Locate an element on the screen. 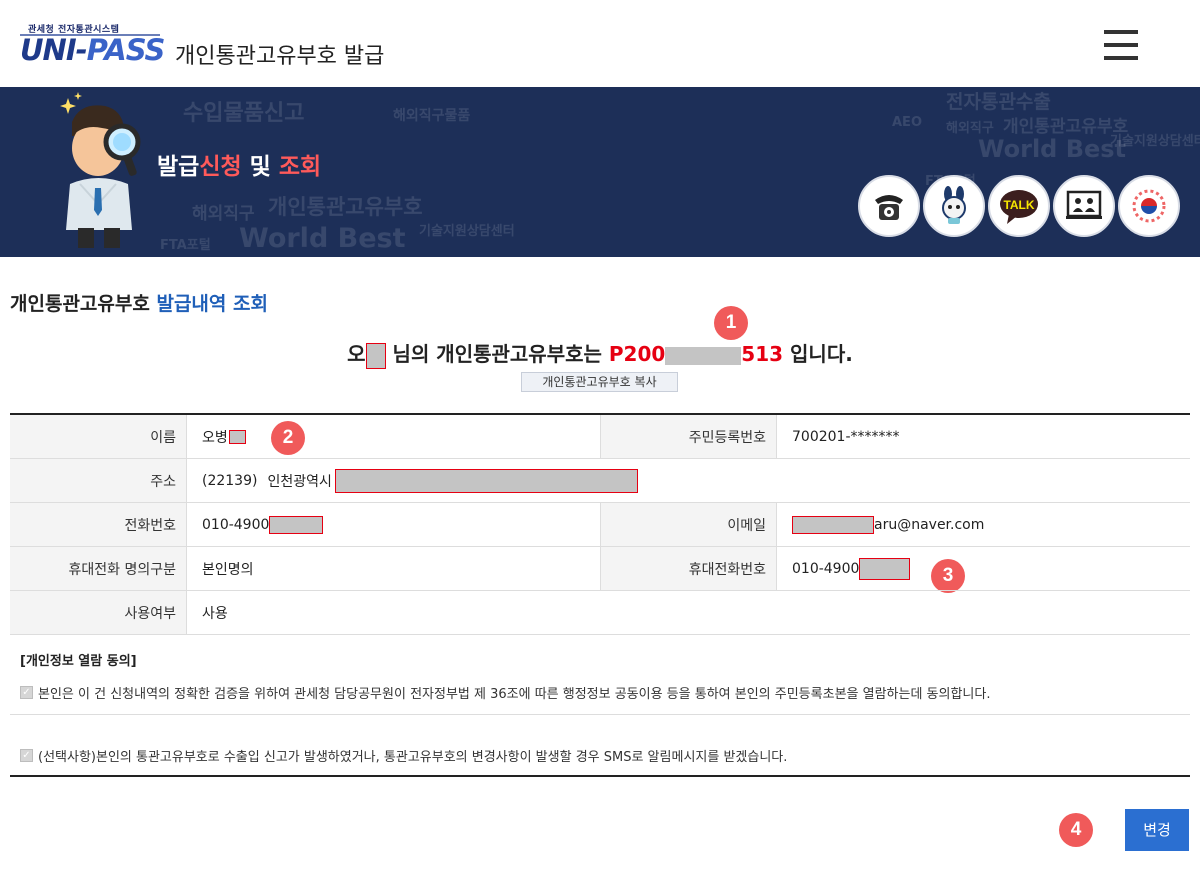 The height and width of the screenshot is (874, 1200). banner-watermark: 해외직구물품 is located at coordinates (432, 116).